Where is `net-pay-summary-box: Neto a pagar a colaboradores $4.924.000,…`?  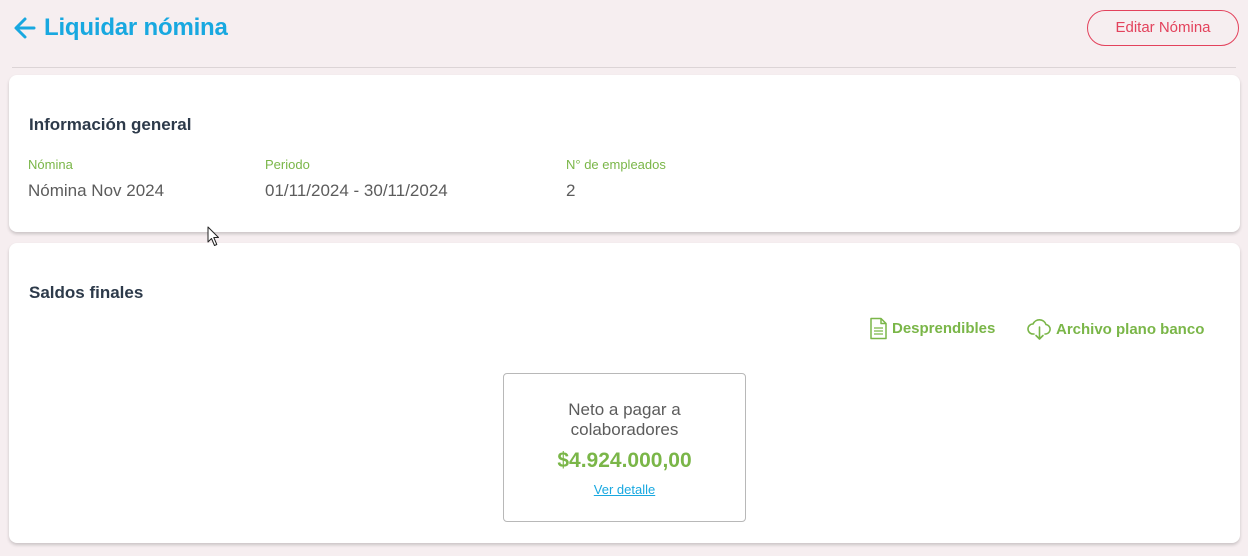
net-pay-summary-box: Neto a pagar a colaboradores $4.924.000,… is located at coordinates (624, 447).